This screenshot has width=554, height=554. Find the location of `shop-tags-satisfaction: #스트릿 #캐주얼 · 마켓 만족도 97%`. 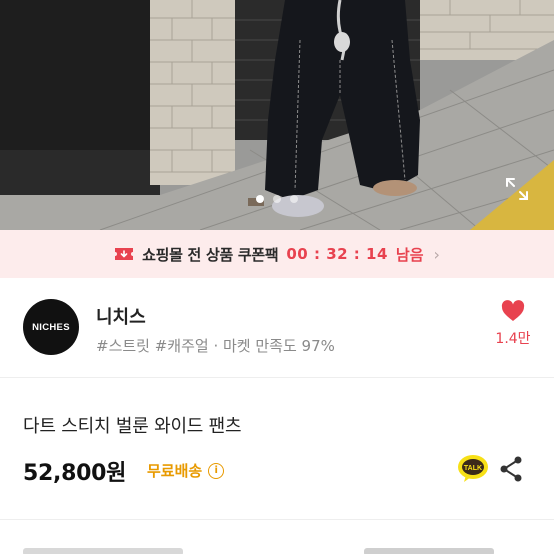

shop-tags-satisfaction: #스트릿 #캐주얼 · 마켓 만족도 97% is located at coordinates (215, 346).